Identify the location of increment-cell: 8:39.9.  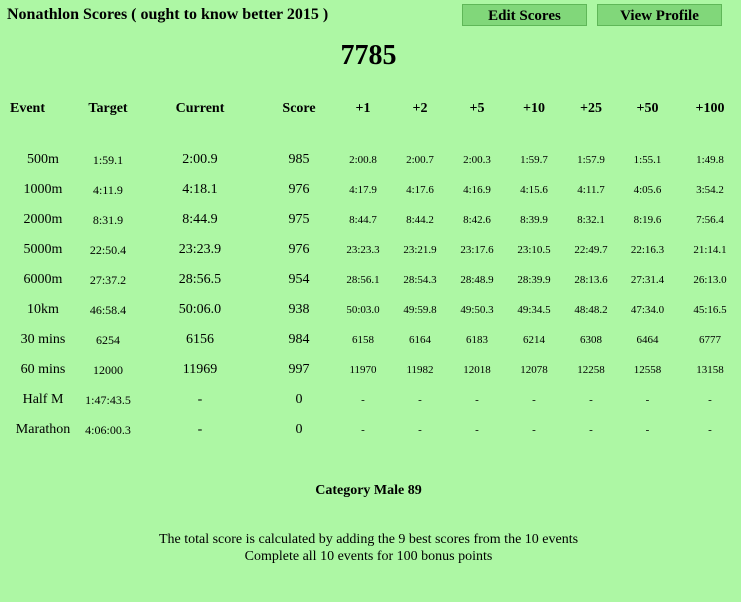
(534, 220).